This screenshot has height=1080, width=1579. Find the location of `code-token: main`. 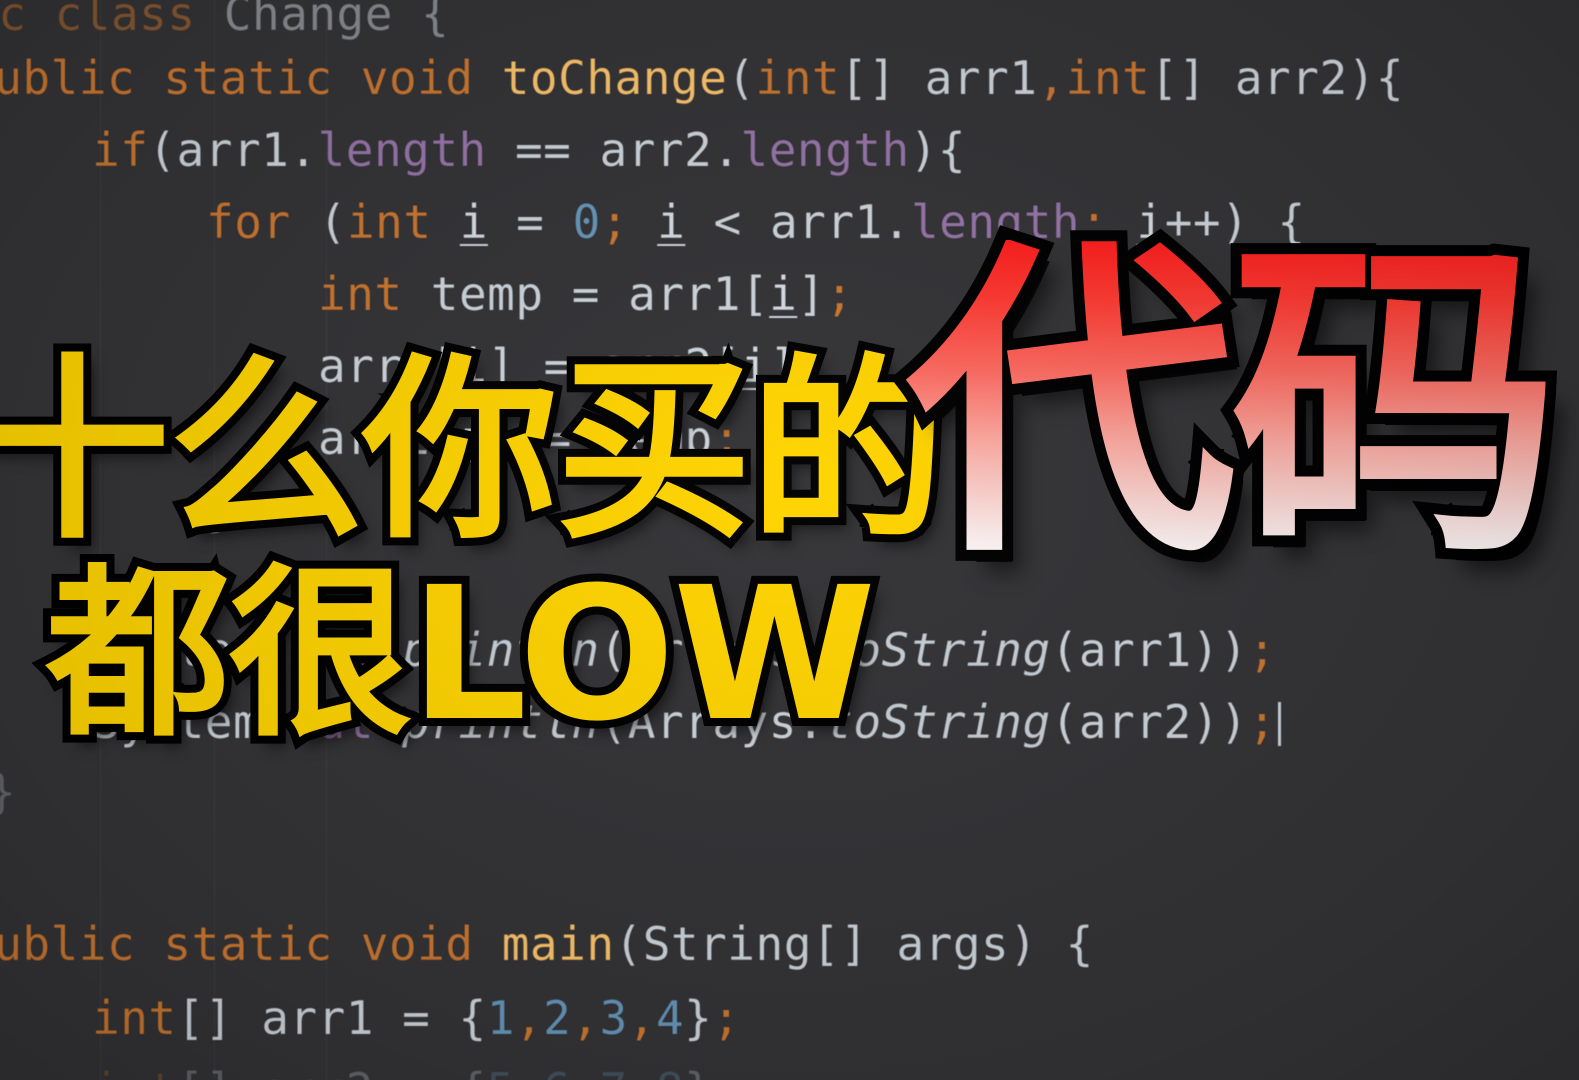

code-token: main is located at coordinates (558, 944).